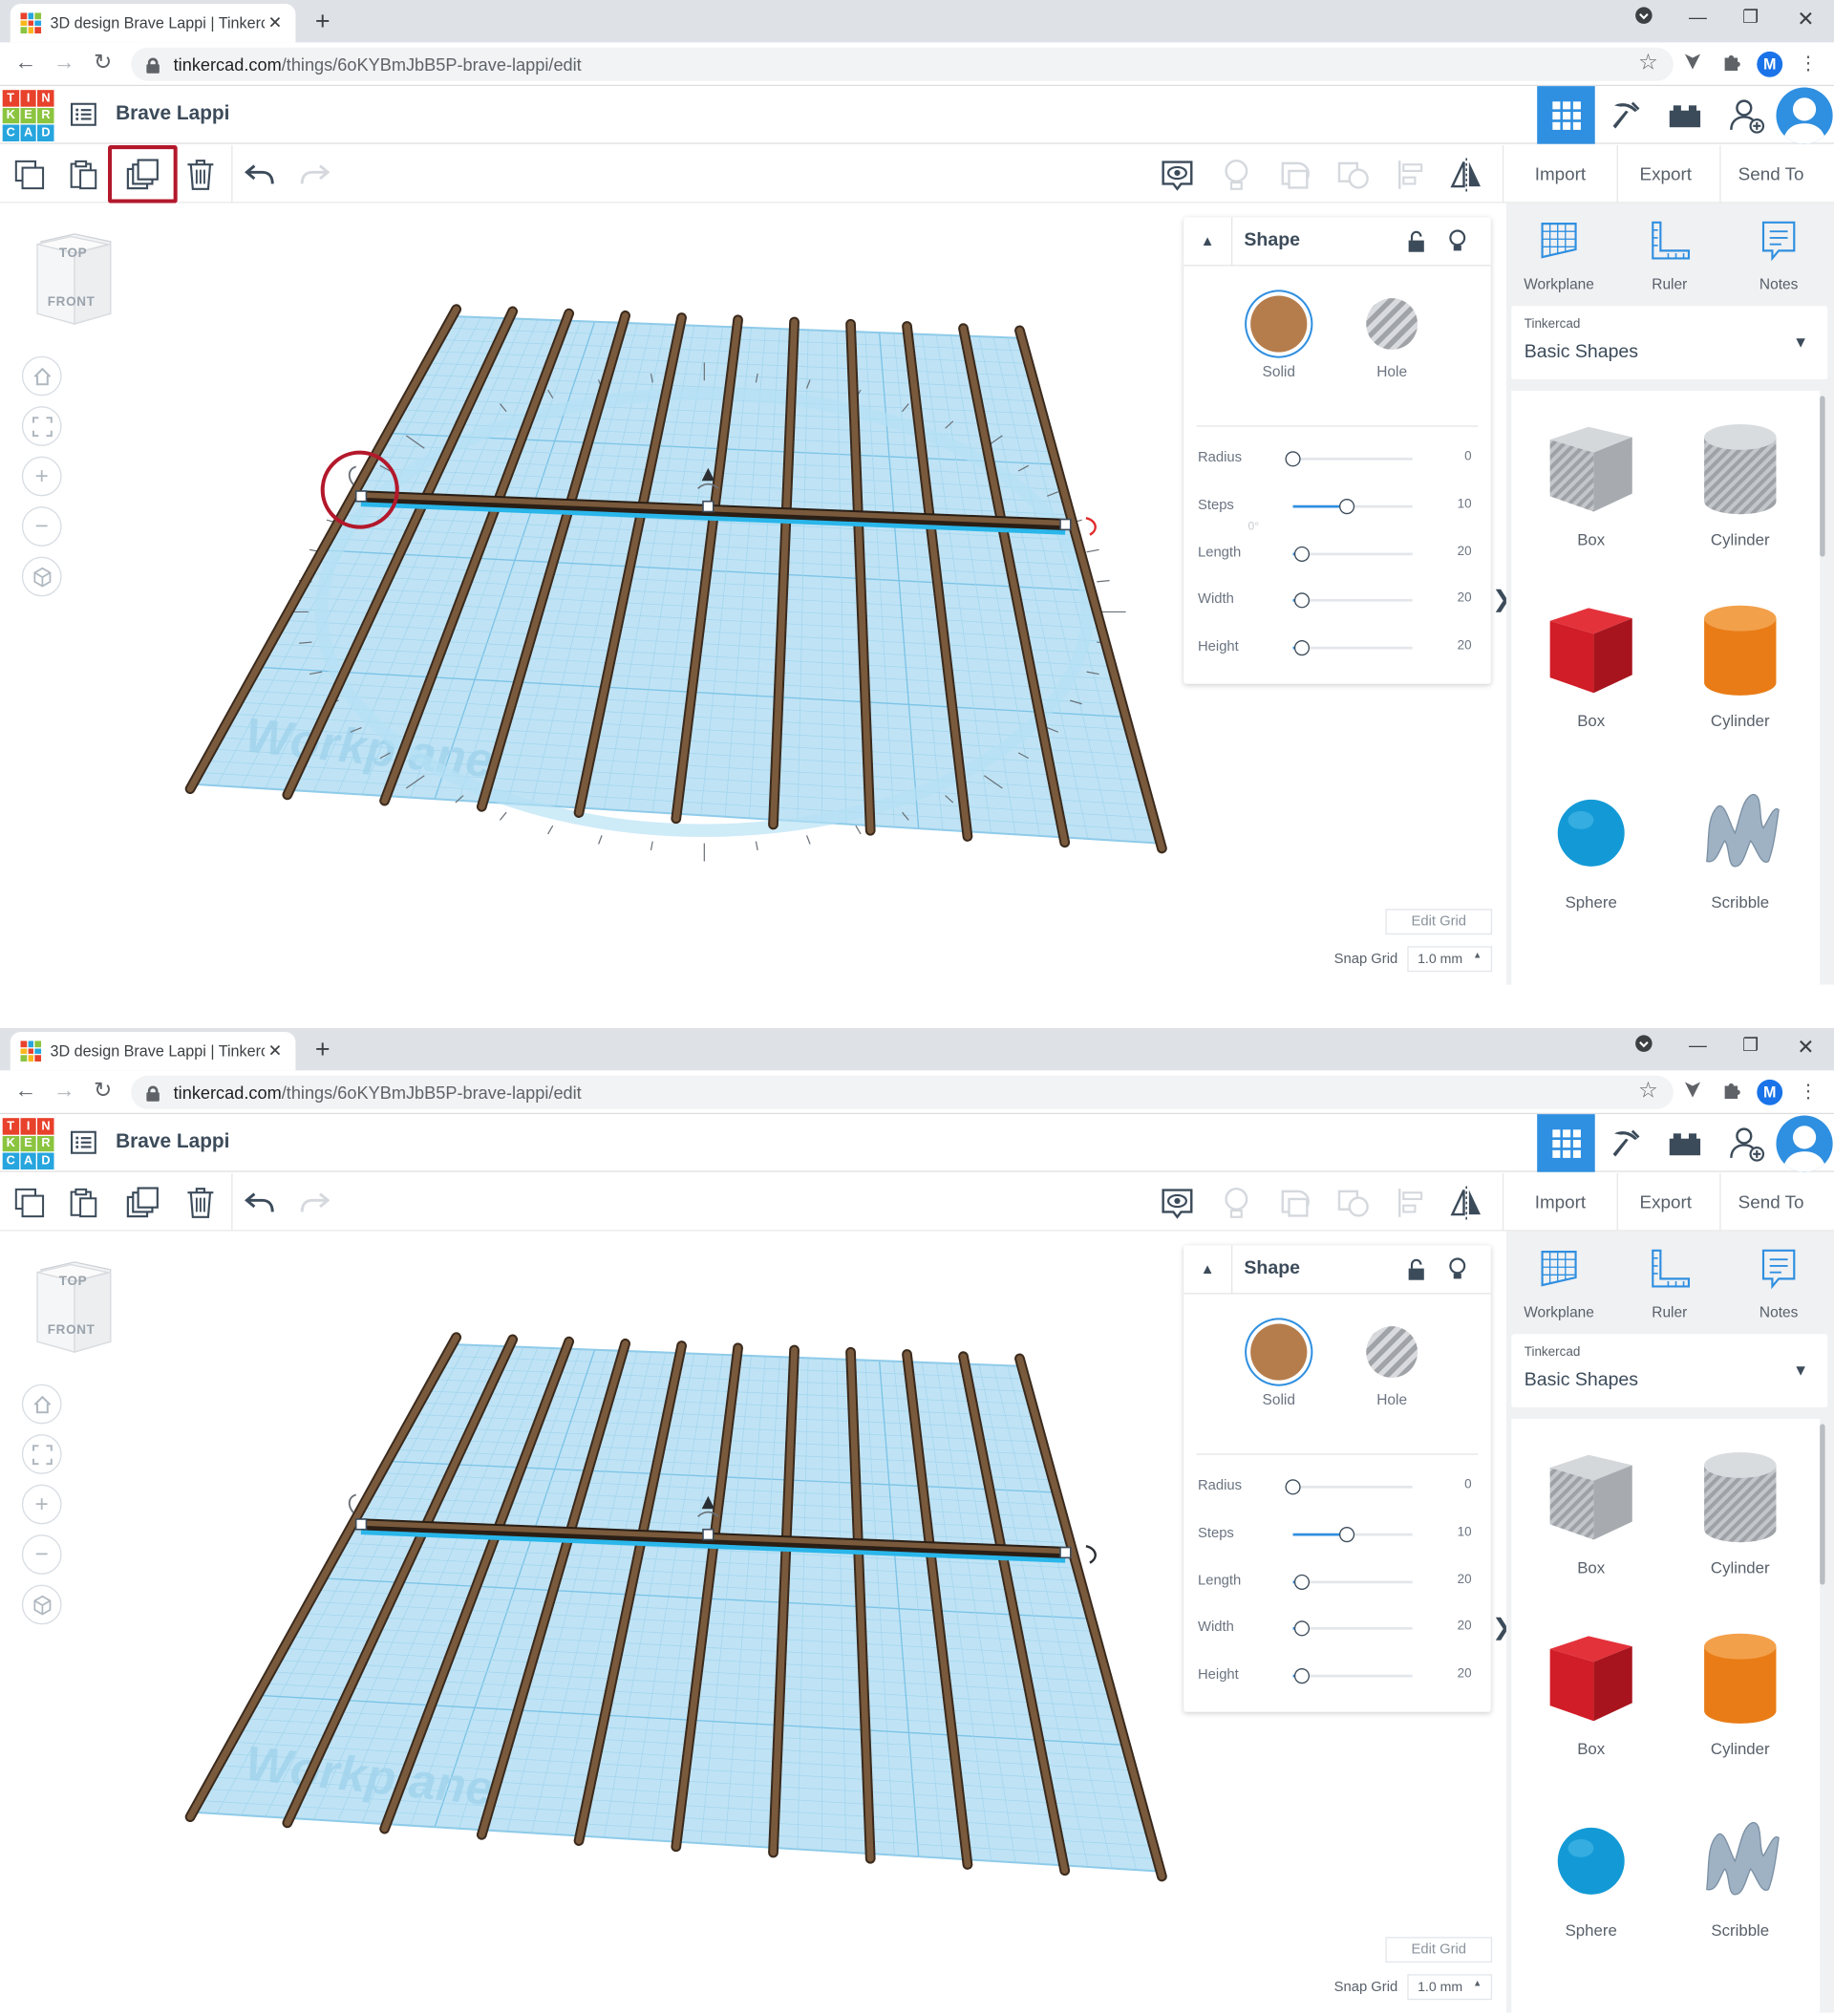 The image size is (1834, 2016). I want to click on undo-button, so click(260, 175).